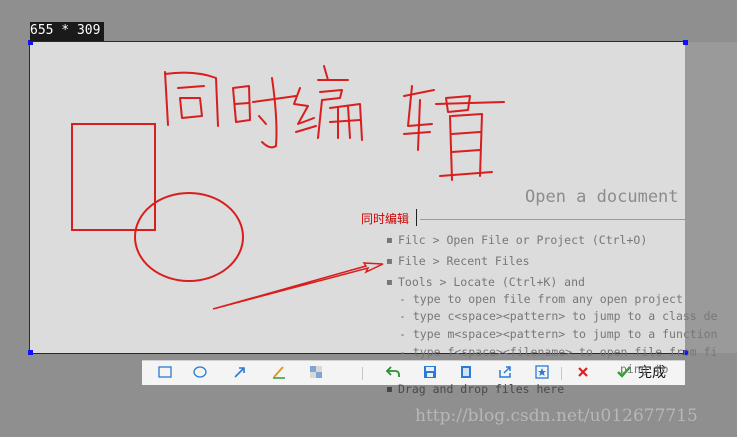 The image size is (737, 437). Describe the element at coordinates (542, 372) in the screenshot. I see `pin-icon` at that location.